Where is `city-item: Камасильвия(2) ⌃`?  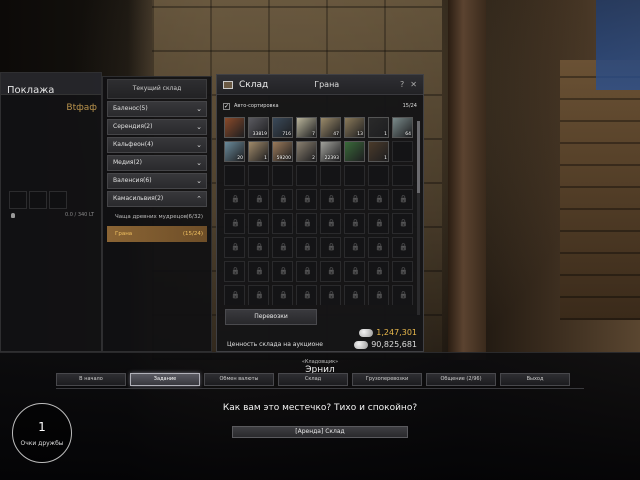 city-item: Камасильвия(2) ⌃ is located at coordinates (157, 199).